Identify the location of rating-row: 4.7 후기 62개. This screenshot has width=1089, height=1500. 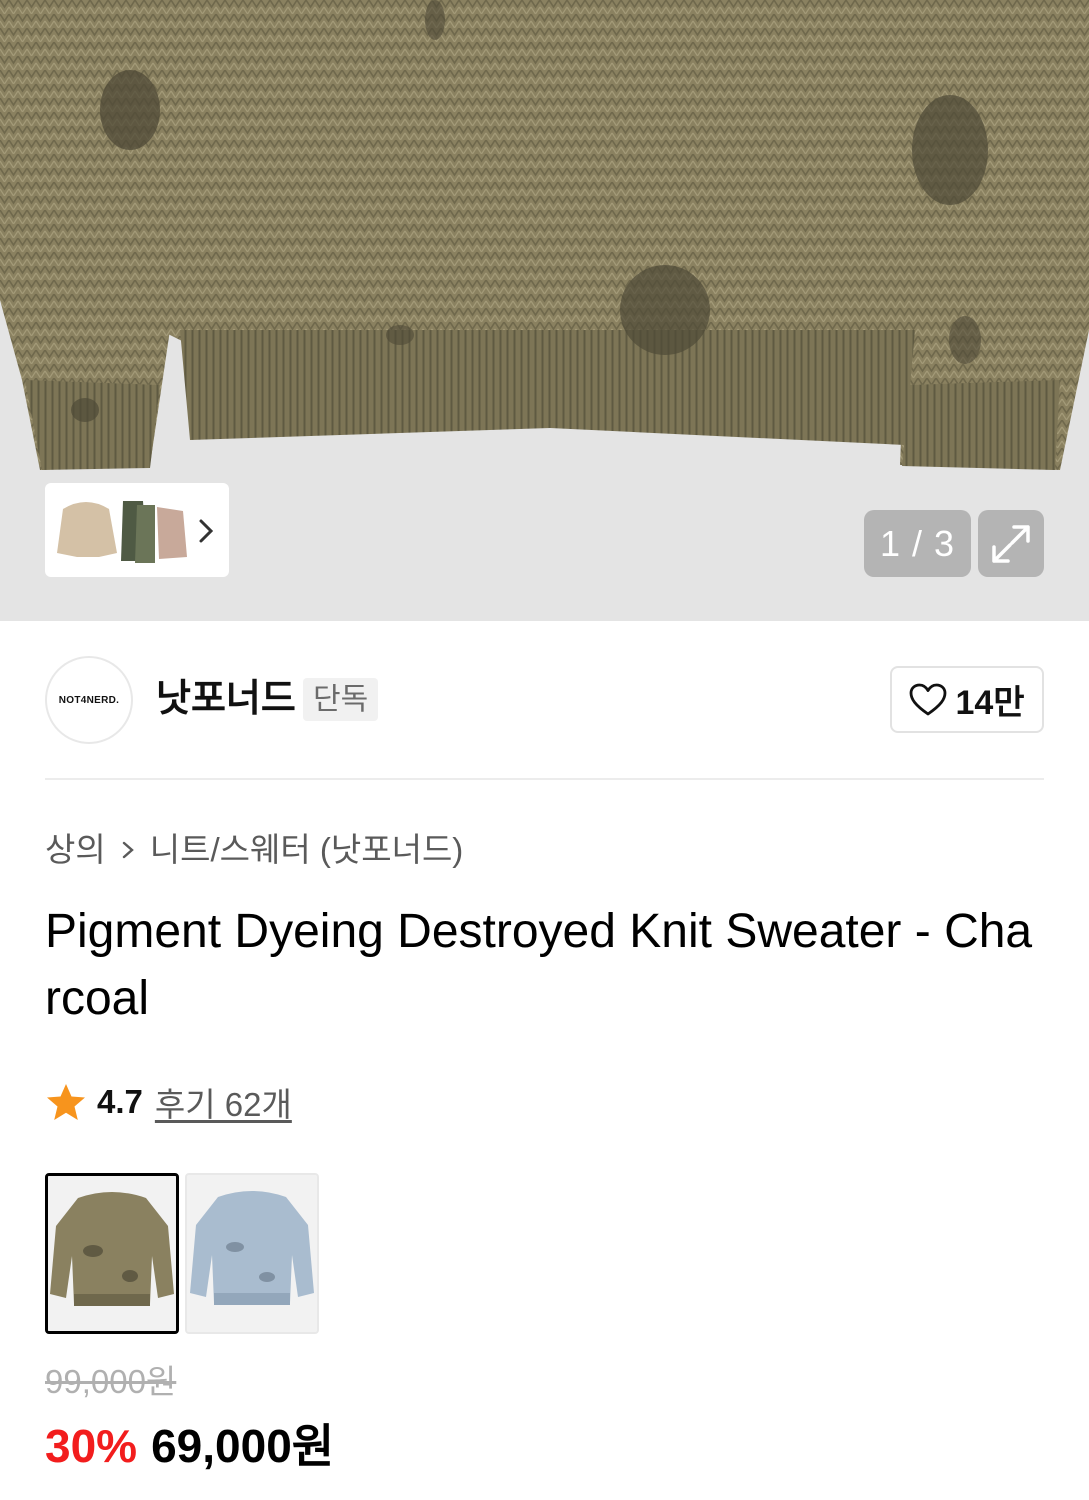
(168, 1102).